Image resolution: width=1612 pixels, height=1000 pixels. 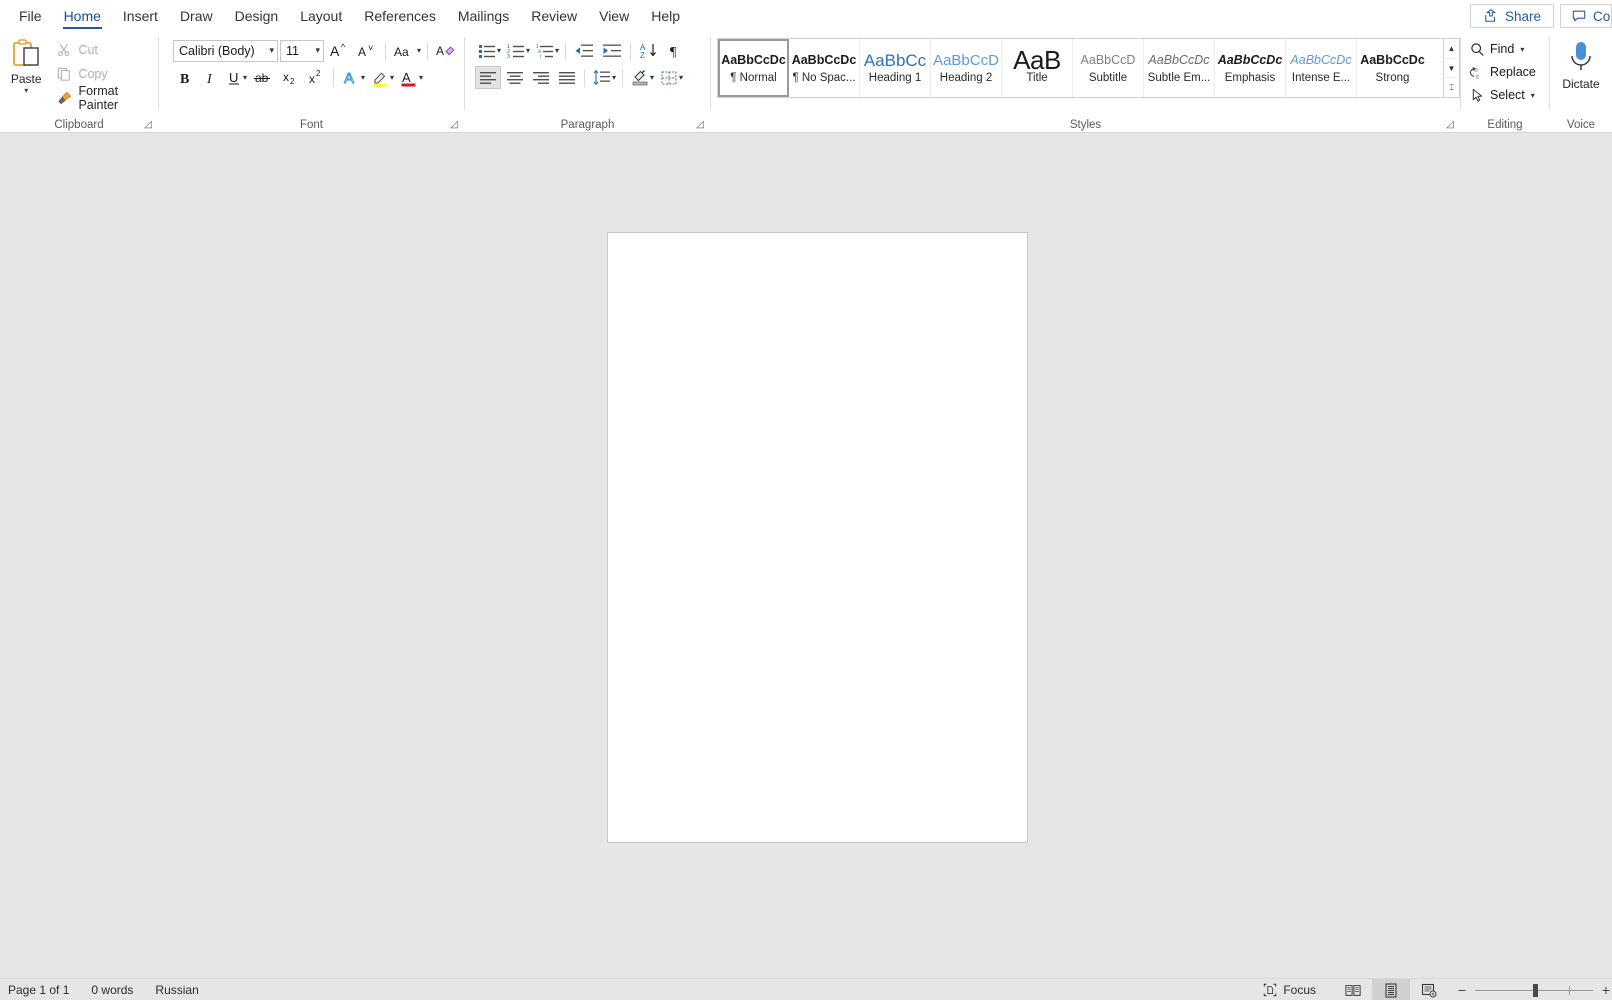 What do you see at coordinates (1502, 49) in the screenshot?
I see `find-button: Find ▾` at bounding box center [1502, 49].